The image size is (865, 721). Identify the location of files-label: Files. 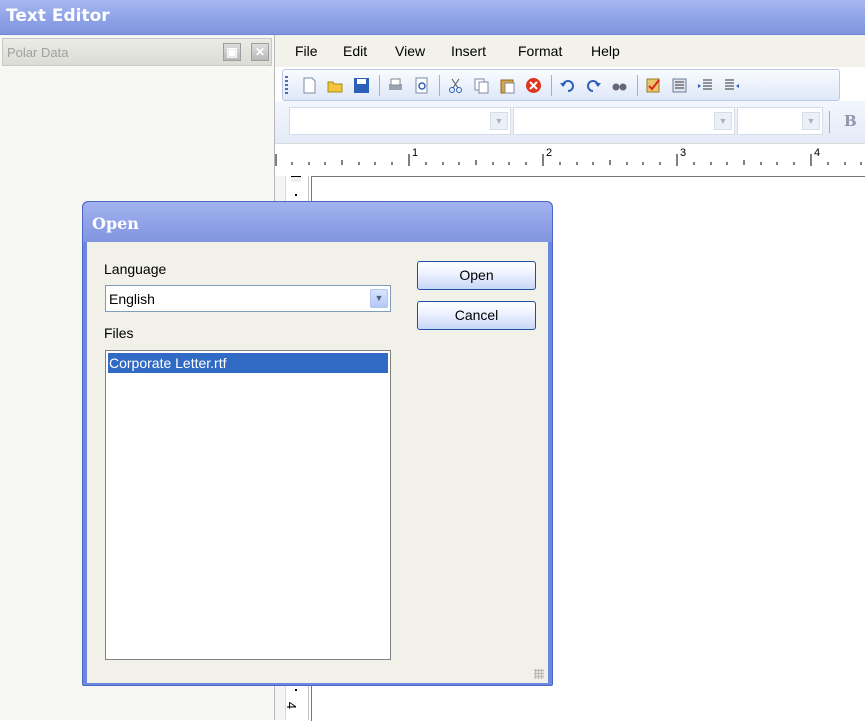
(119, 333).